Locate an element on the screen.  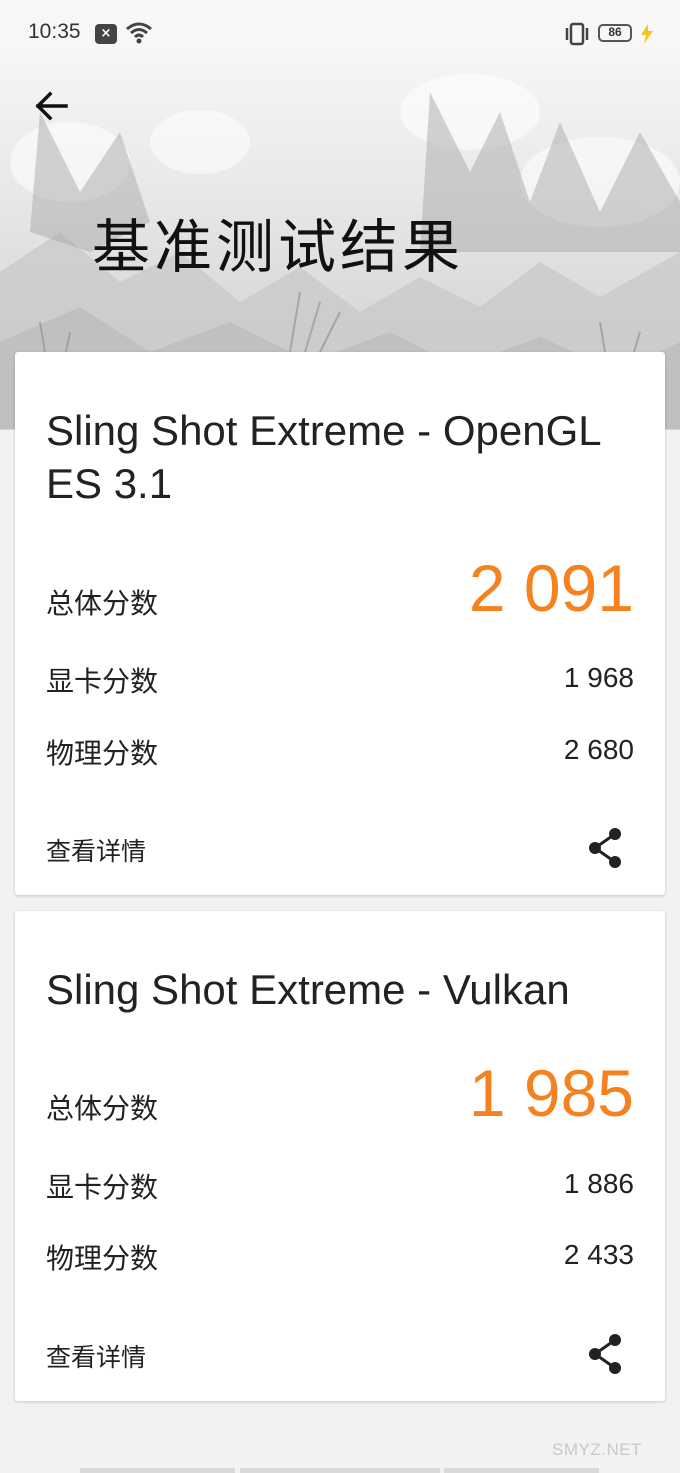
overall-score-value: 2 091 is located at coordinates (551, 588).